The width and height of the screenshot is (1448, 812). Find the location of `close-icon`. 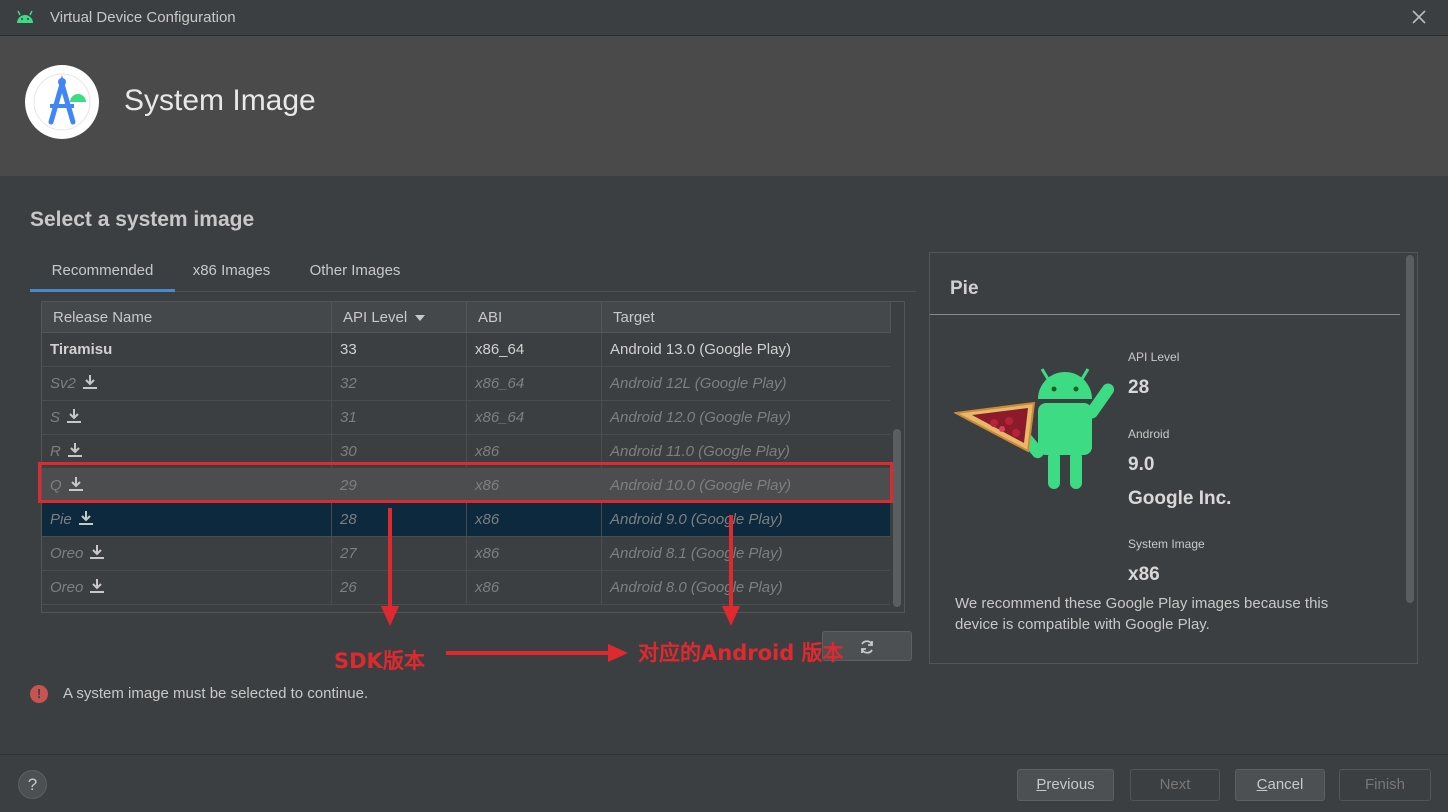

close-icon is located at coordinates (1419, 17).